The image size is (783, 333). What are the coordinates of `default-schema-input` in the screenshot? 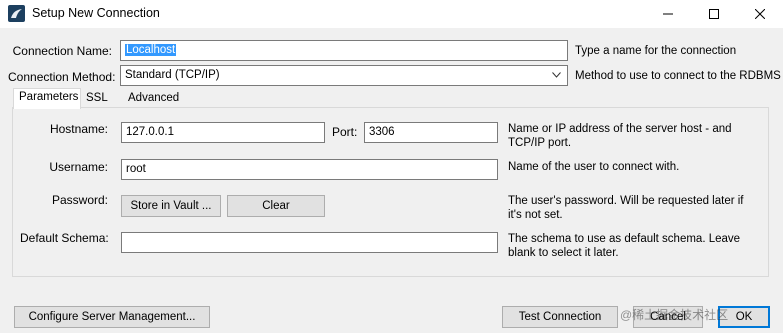 It's located at (309, 242).